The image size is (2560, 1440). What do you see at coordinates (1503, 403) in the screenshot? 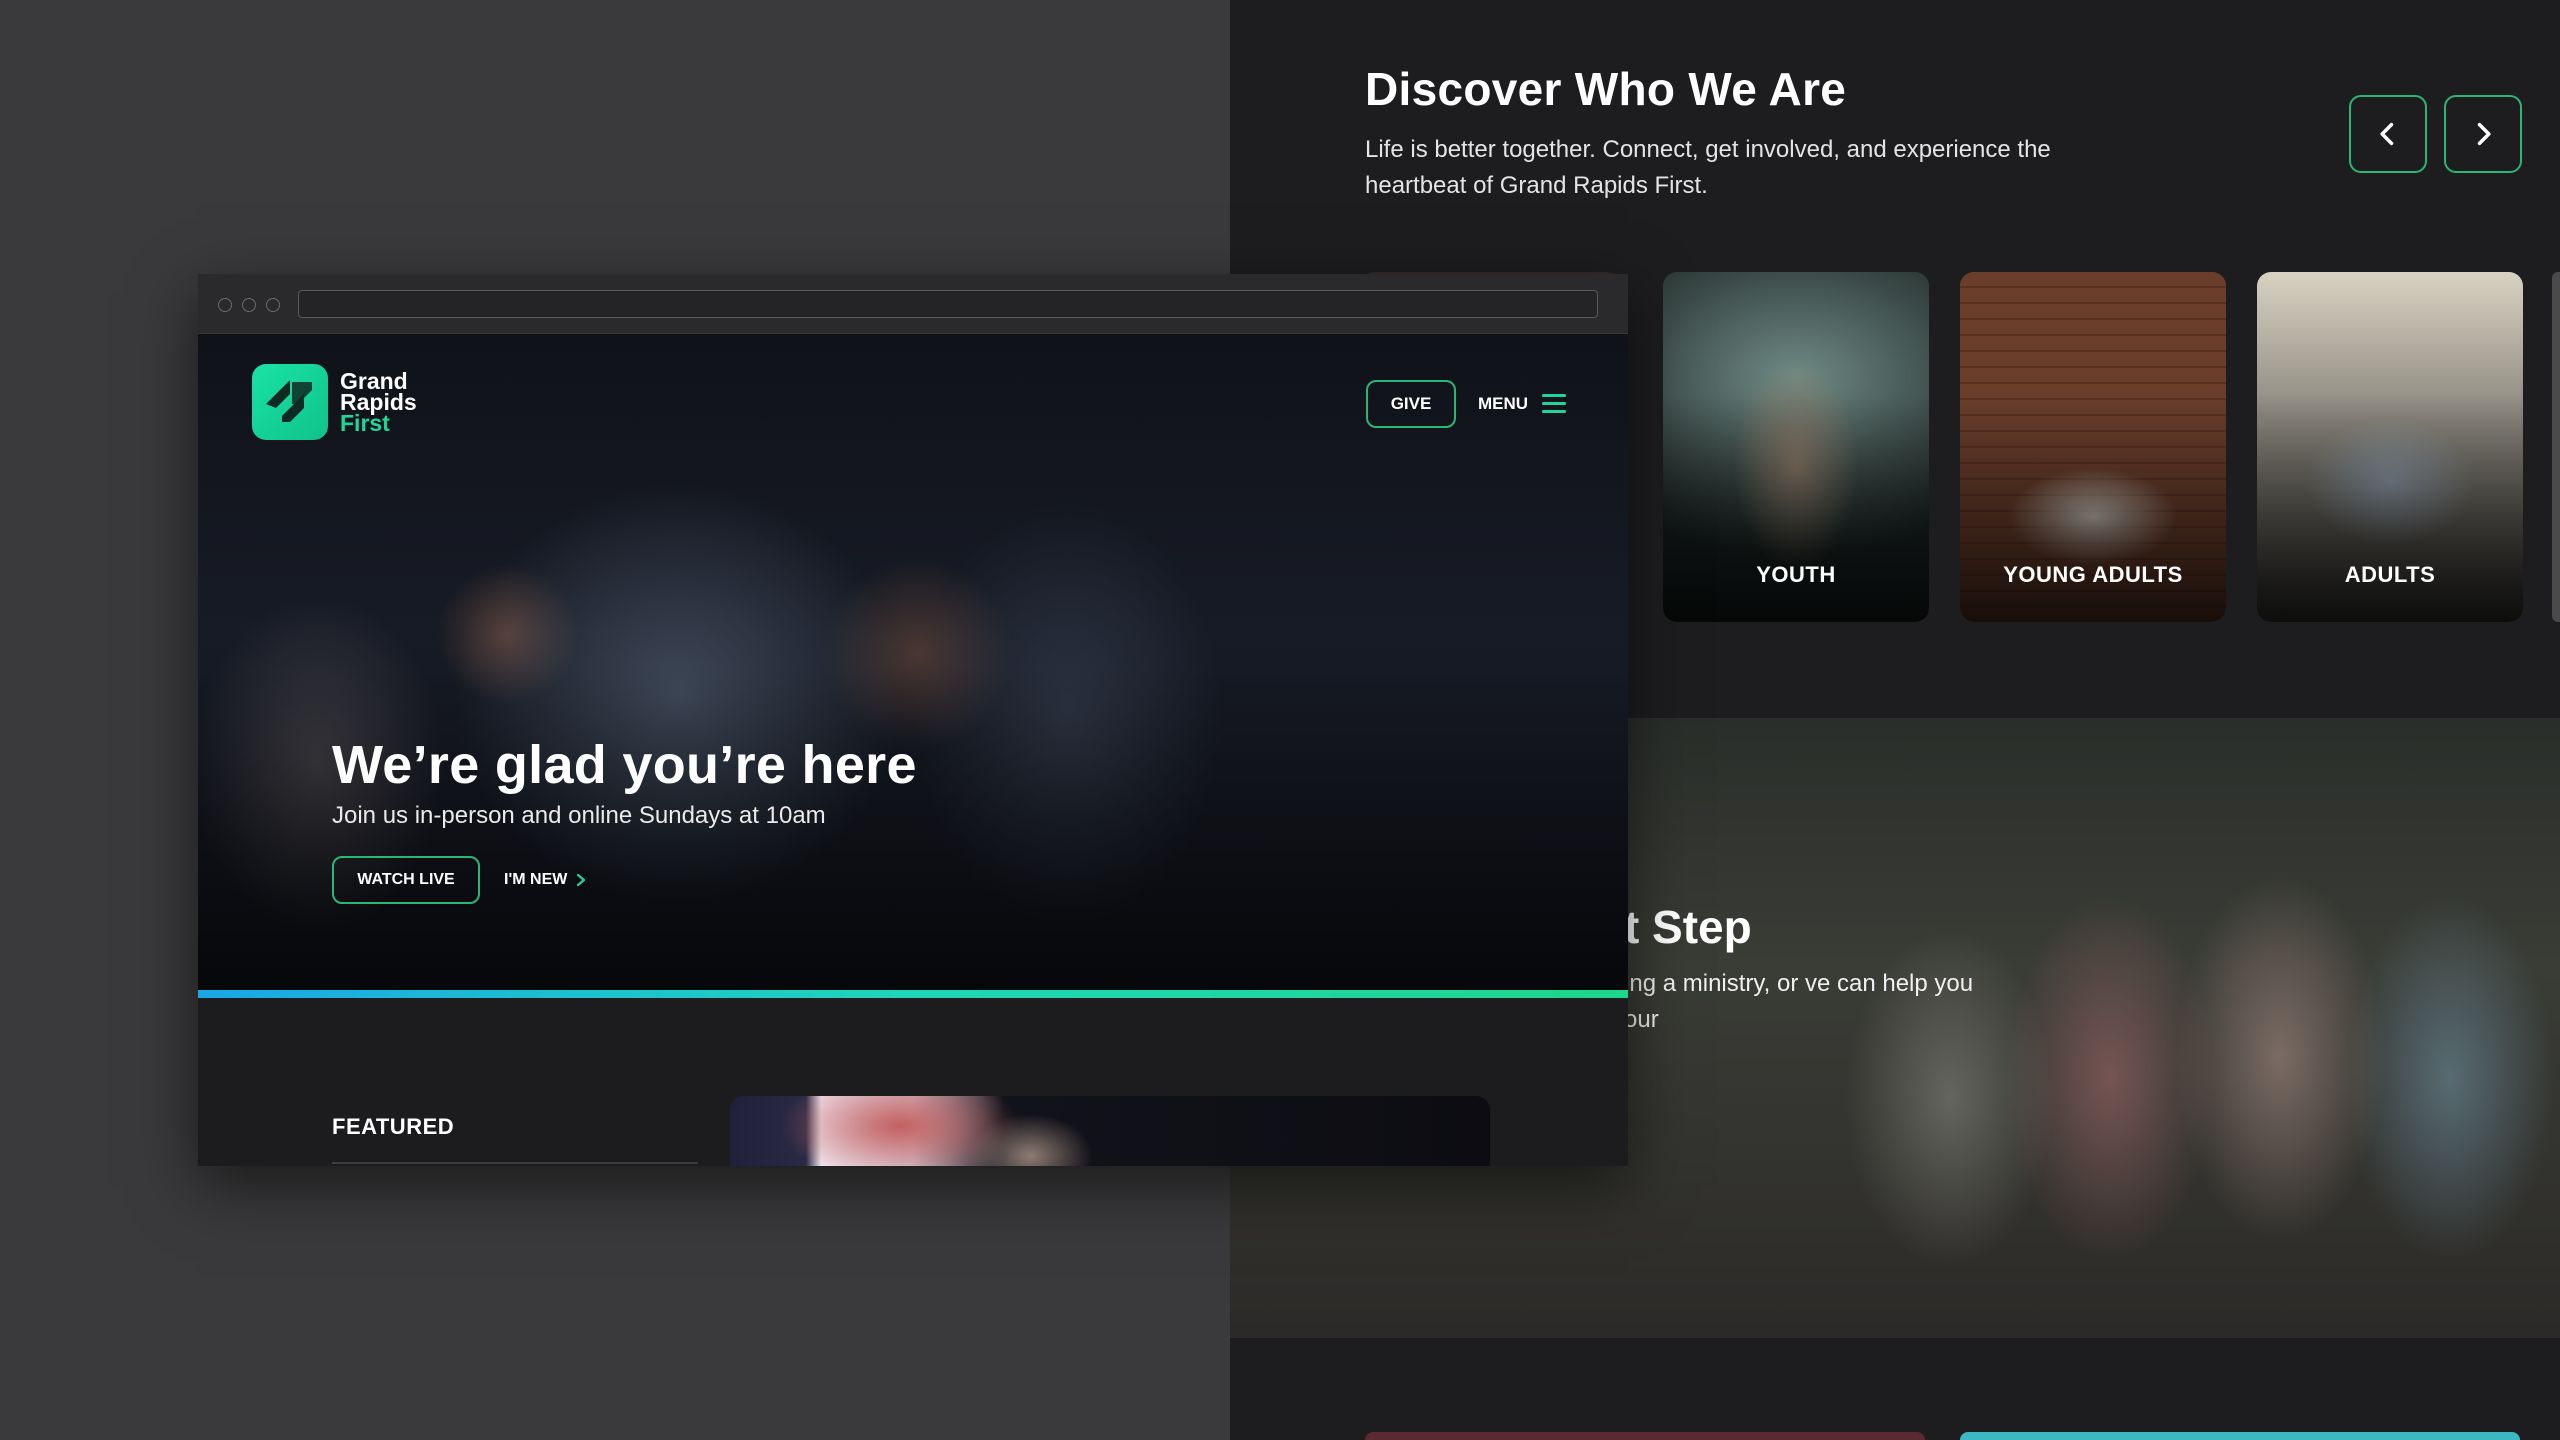
I see `menu-label: MENU` at bounding box center [1503, 403].